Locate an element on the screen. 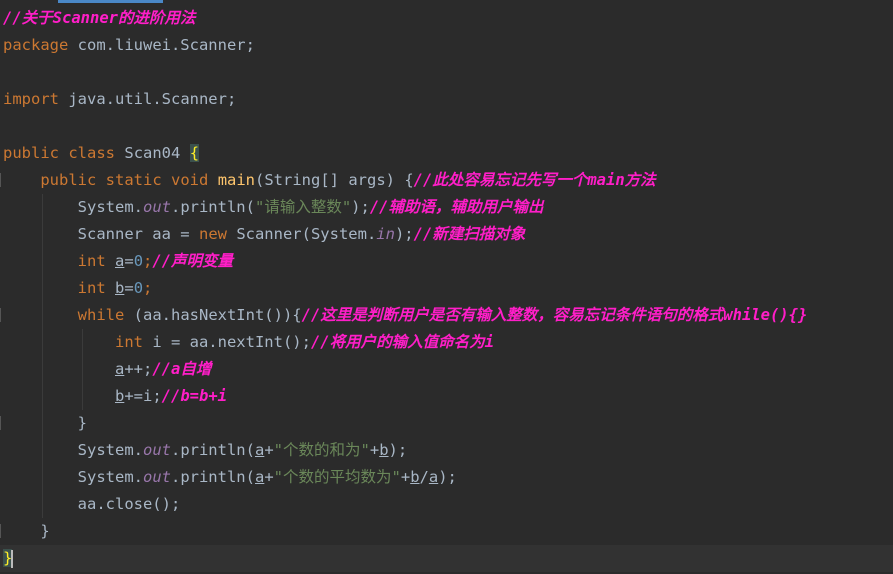  package-path: com.liuwei.Scanner; is located at coordinates (161, 45).